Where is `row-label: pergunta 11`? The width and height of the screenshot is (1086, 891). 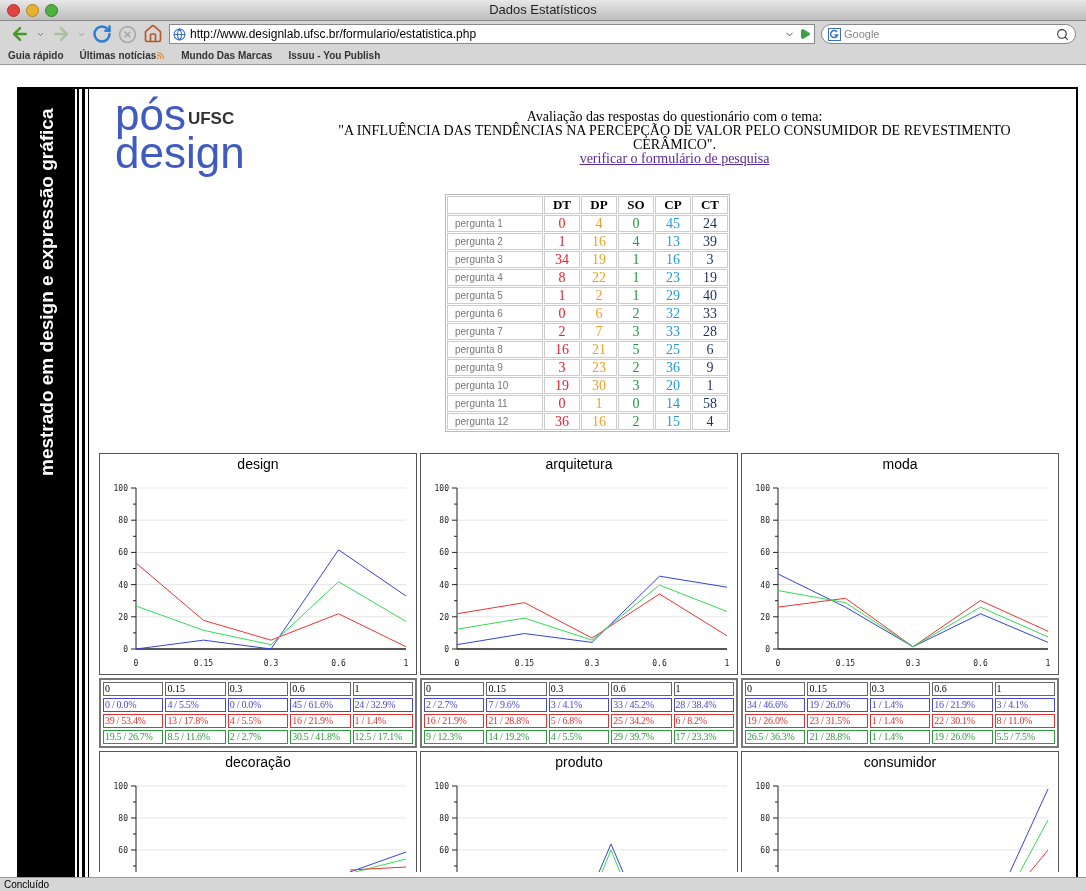 row-label: pergunta 11 is located at coordinates (495, 403).